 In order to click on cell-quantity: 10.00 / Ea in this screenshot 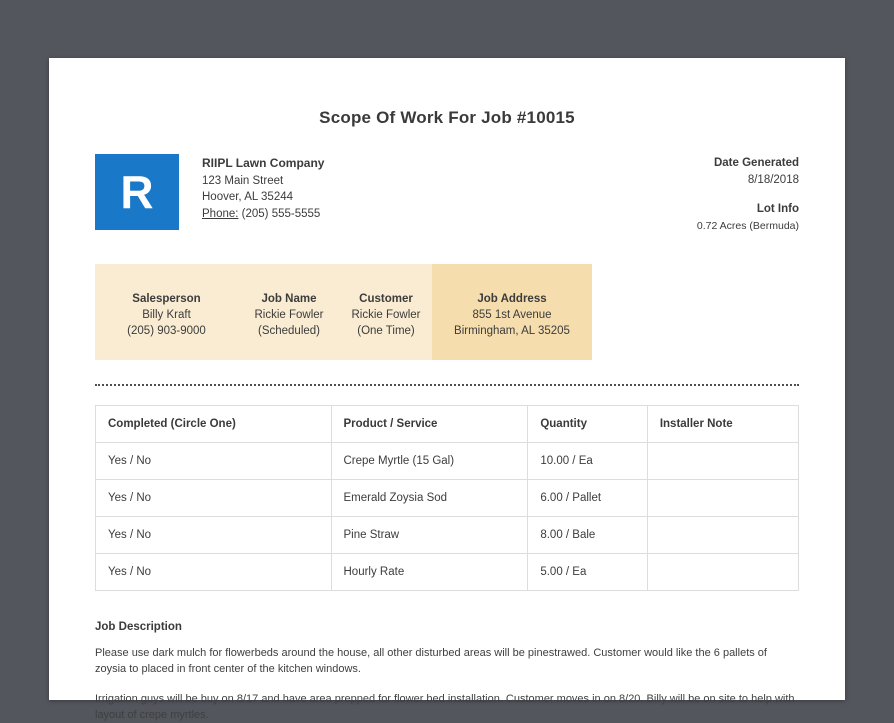, I will do `click(587, 461)`.